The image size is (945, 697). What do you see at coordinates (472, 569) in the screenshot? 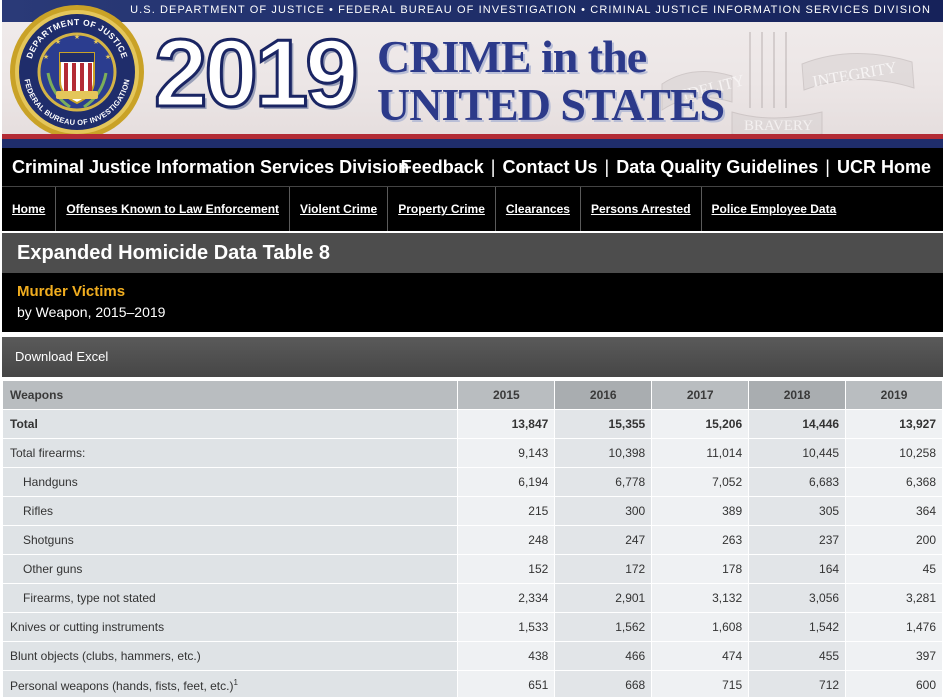
I see `table-row: Other guns 152 172 178 164 45` at bounding box center [472, 569].